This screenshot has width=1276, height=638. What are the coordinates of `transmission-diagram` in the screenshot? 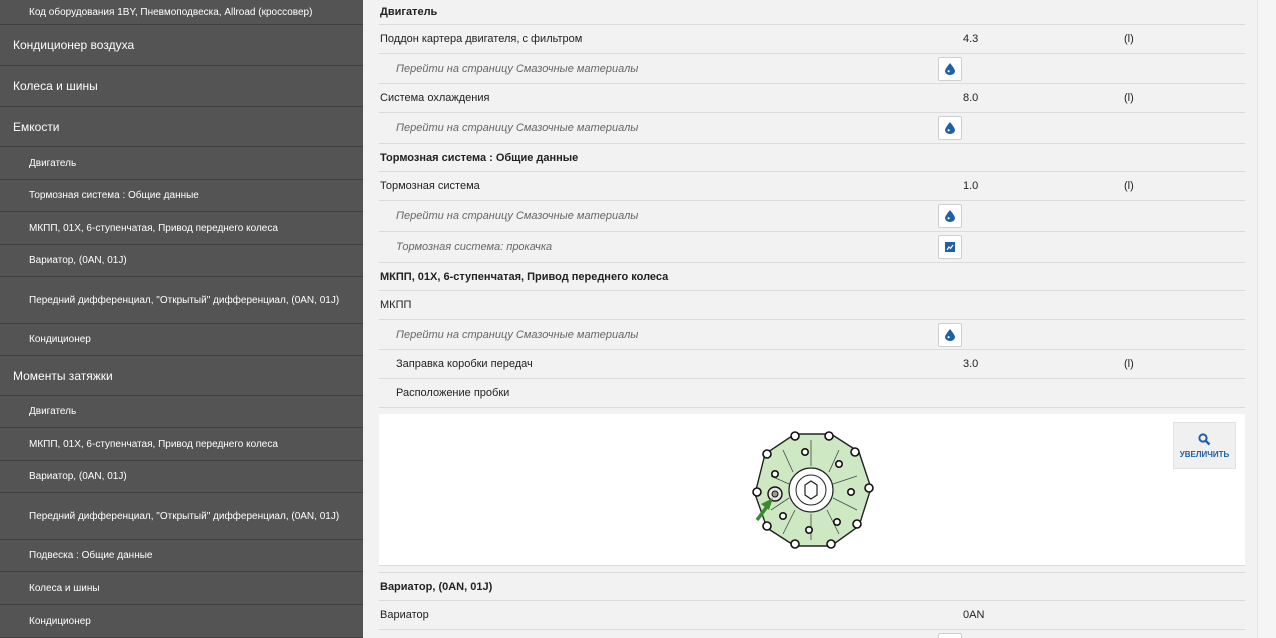 It's located at (812, 491).